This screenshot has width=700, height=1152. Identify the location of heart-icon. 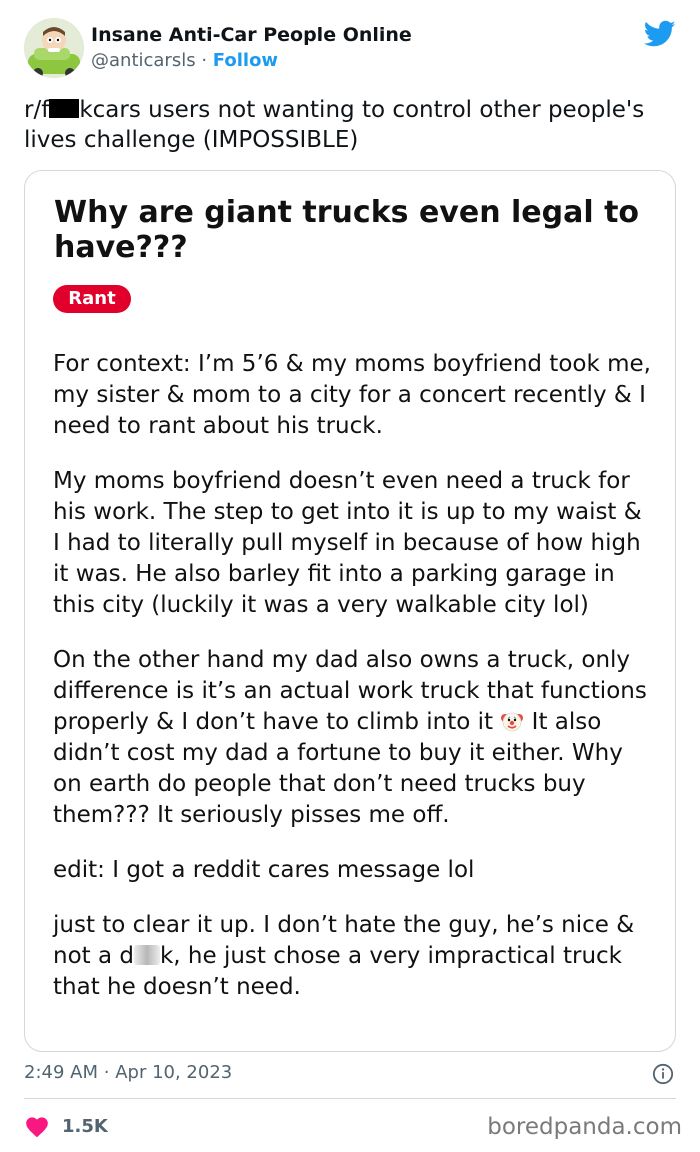
(37, 1127).